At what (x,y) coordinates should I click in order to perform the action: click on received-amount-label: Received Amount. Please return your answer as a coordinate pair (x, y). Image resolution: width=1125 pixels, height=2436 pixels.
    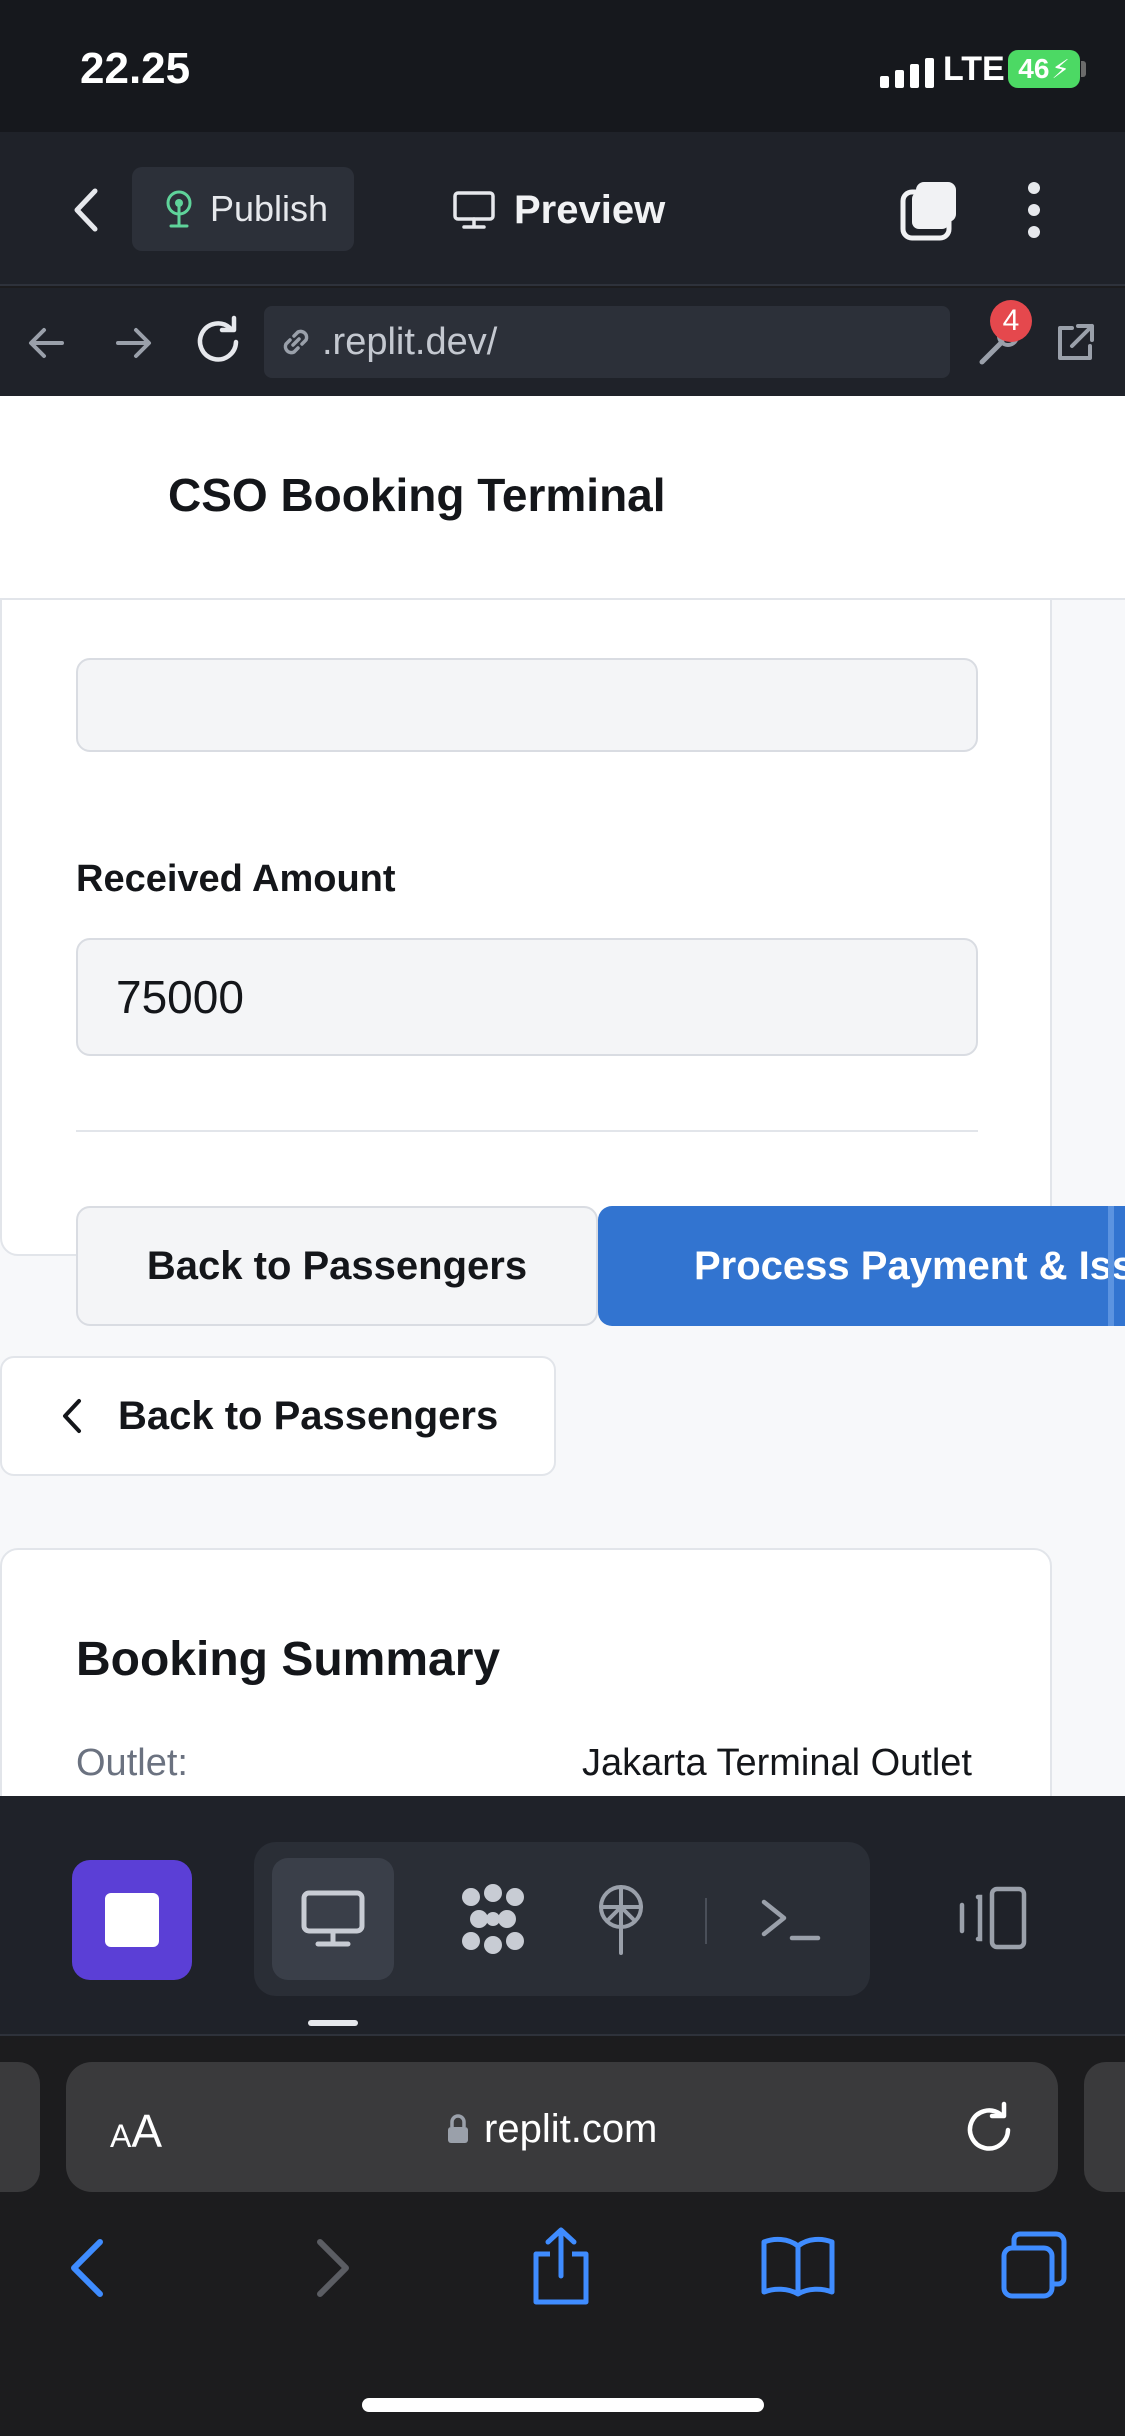
    Looking at the image, I should click on (236, 879).